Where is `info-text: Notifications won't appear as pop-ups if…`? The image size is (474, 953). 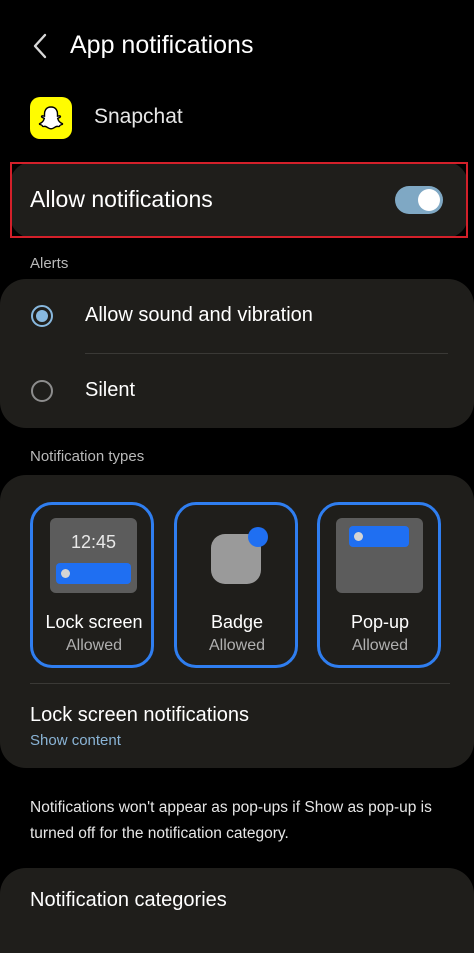 info-text: Notifications won't appear as pop-ups if… is located at coordinates (231, 820).